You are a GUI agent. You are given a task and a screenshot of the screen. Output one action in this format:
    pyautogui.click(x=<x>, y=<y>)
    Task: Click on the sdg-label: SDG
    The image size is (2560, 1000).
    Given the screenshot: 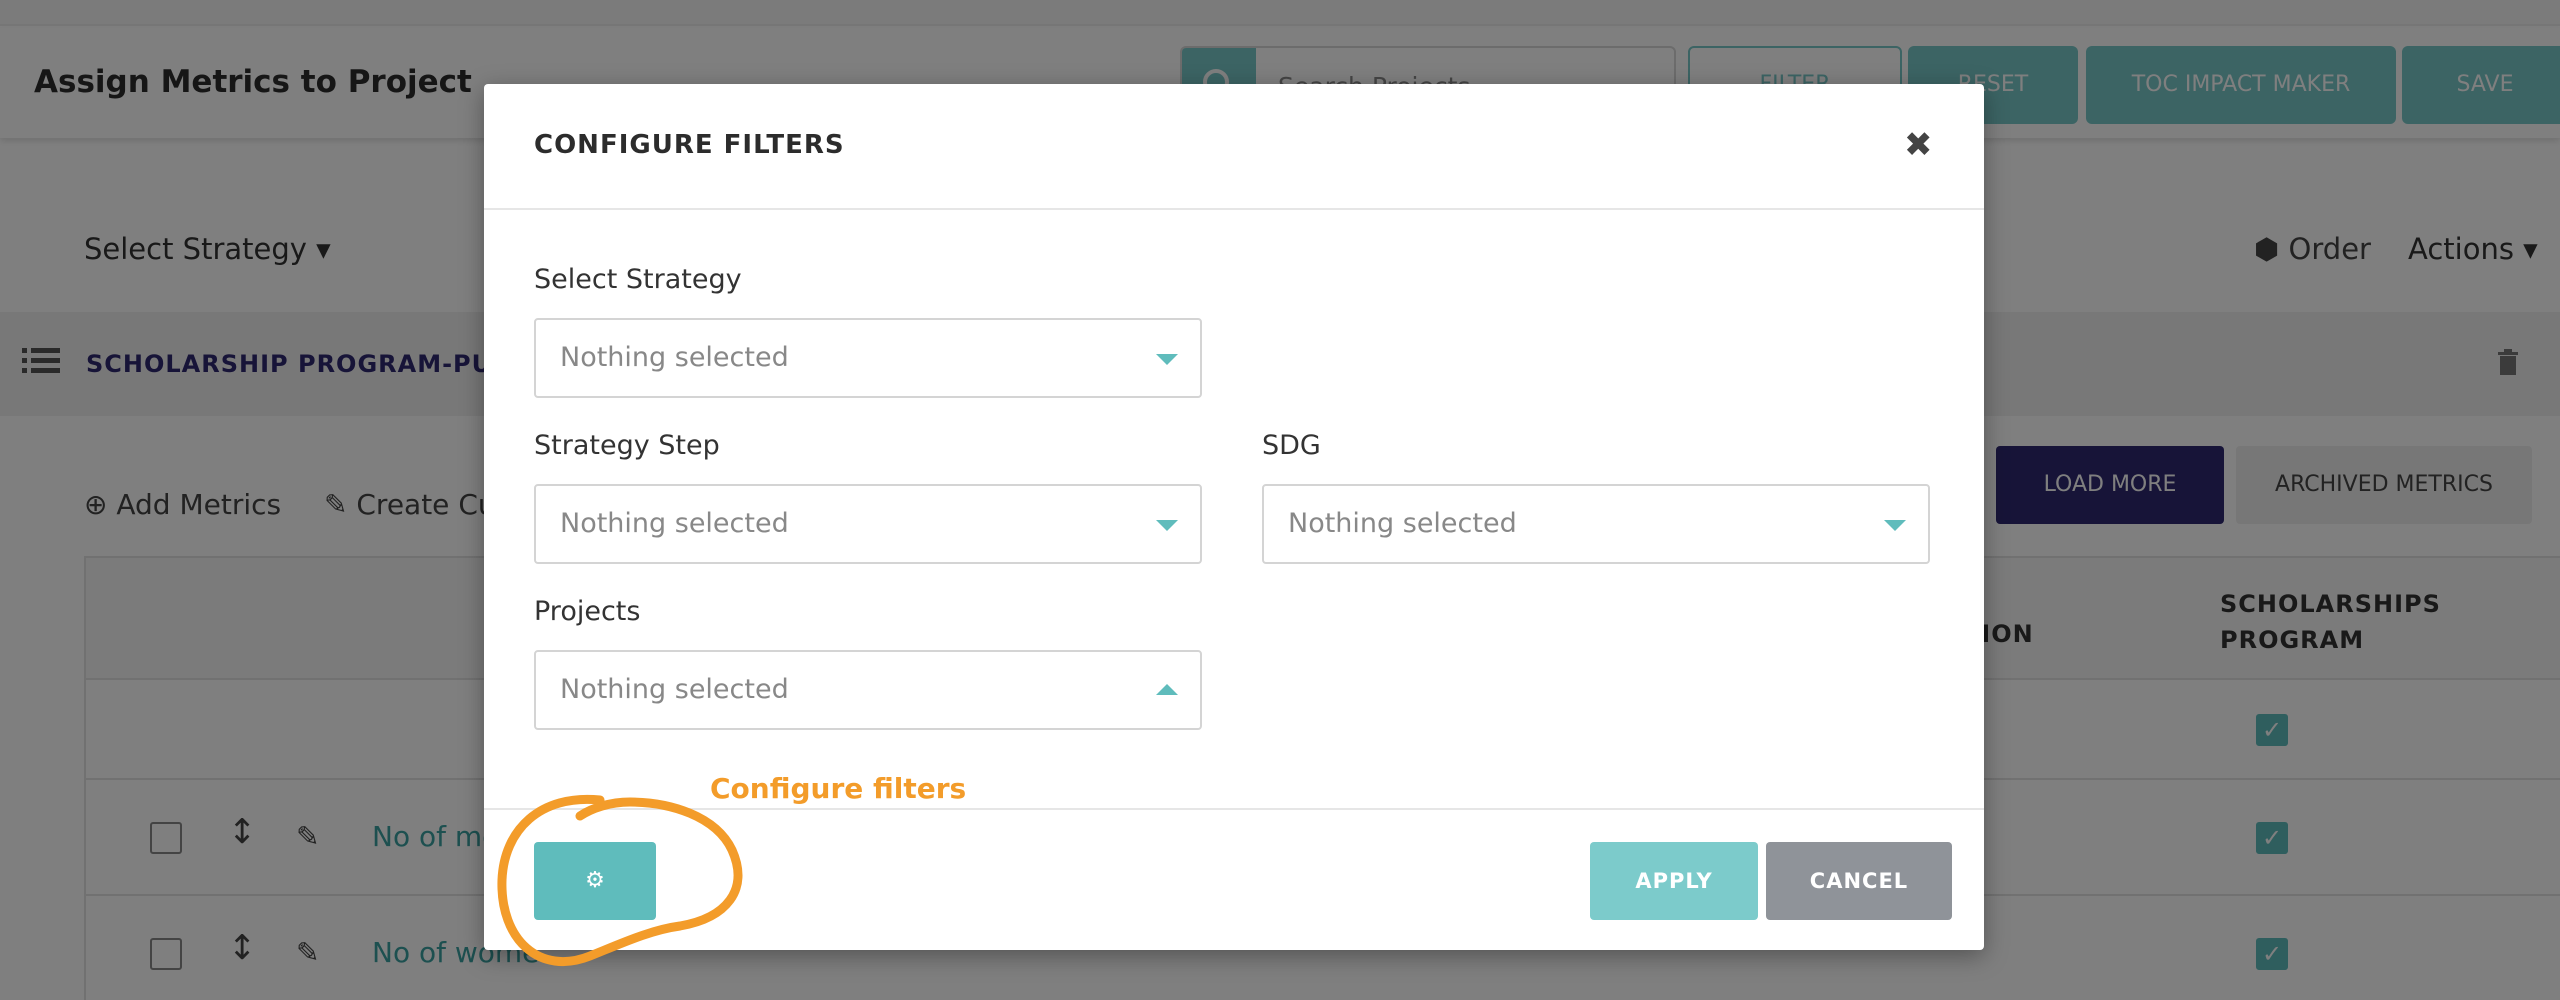 What is the action you would take?
    pyautogui.click(x=1291, y=445)
    